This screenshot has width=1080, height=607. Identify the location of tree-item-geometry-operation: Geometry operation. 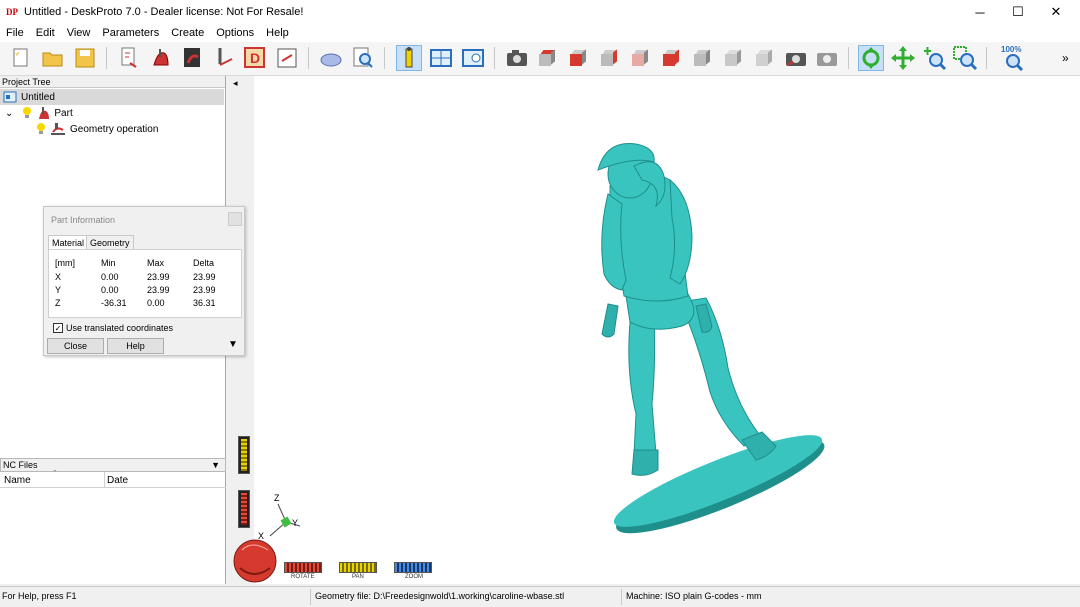
(79, 129).